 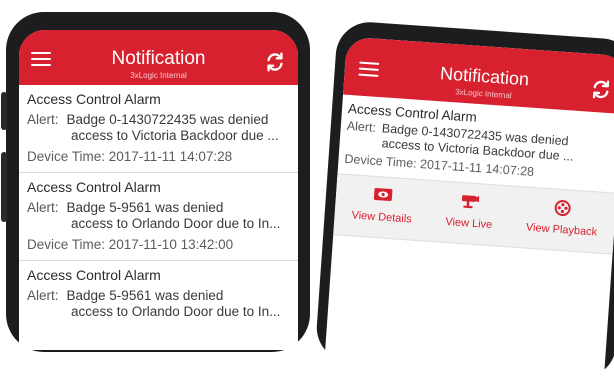 What do you see at coordinates (561, 230) in the screenshot?
I see `view-playback-label: View Playback` at bounding box center [561, 230].